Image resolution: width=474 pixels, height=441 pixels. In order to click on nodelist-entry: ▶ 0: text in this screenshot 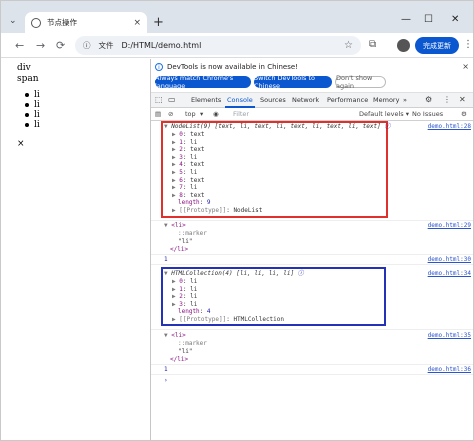, I will do `click(188, 135)`.